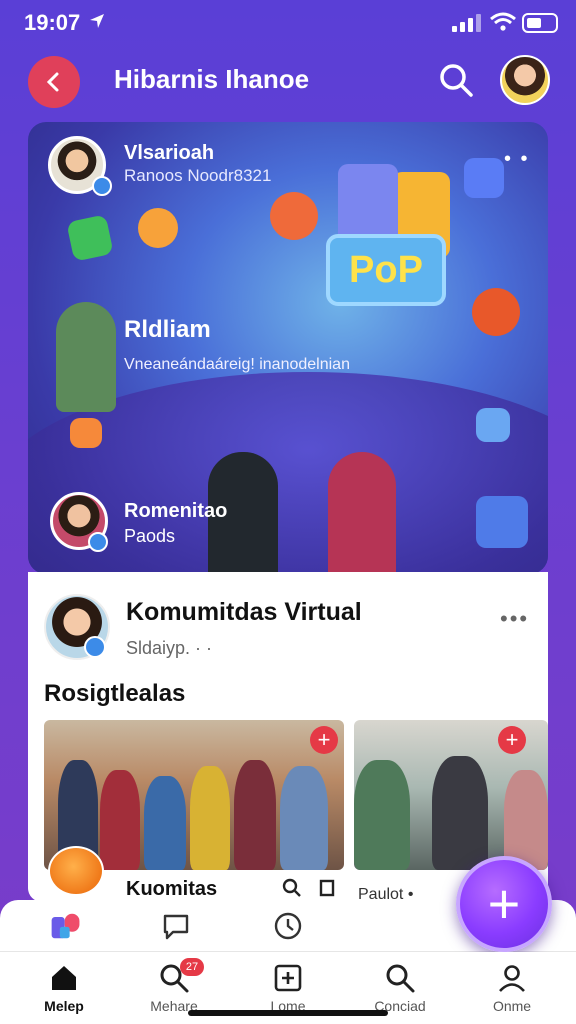  Describe the element at coordinates (288, 24) in the screenshot. I see `status-bar: 19:07` at that location.